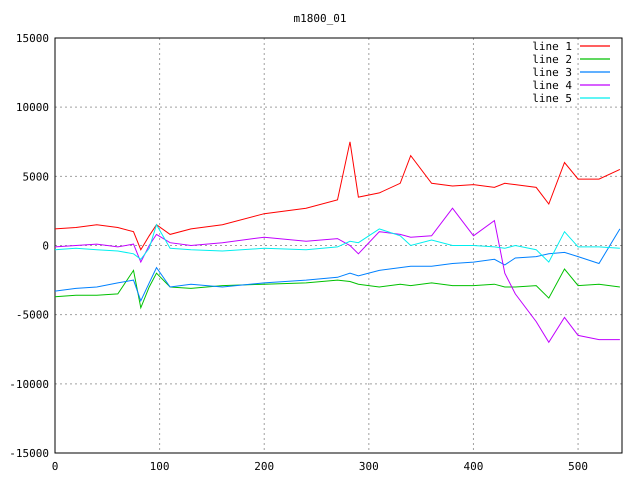 This screenshot has width=640, height=480. I want to click on legend-label: line 2, so click(552, 59).